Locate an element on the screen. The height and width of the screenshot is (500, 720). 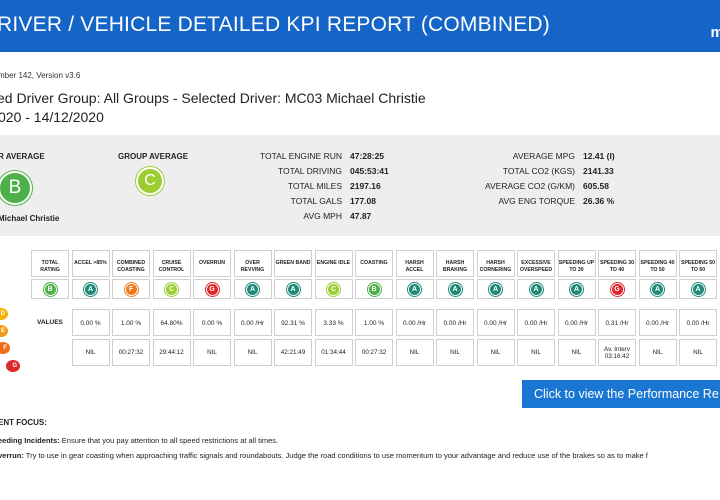
kpi-extra-line: 03:16:42 is located at coordinates (617, 356).